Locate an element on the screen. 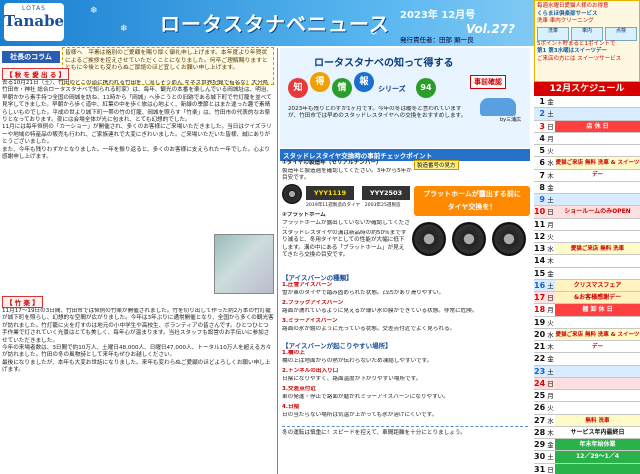 This screenshot has height=474, width=640. schedule-day-number: 1 is located at coordinates (542, 101).